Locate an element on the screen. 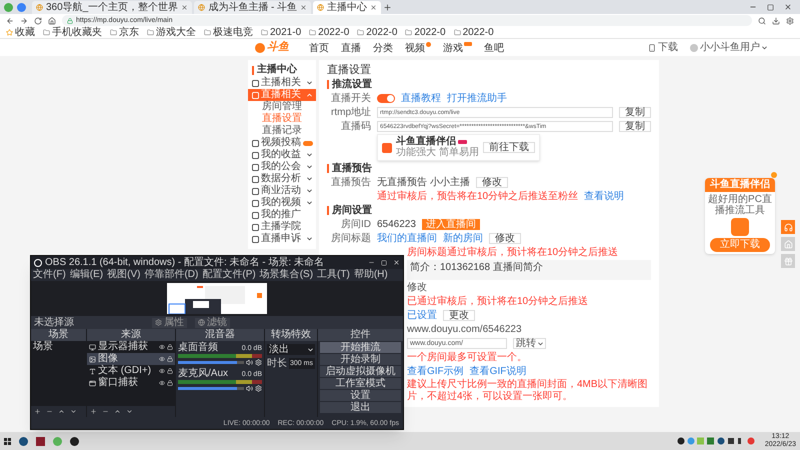 This screenshot has height=450, width=800. source-item: 显示器捕获 is located at coordinates (131, 347).